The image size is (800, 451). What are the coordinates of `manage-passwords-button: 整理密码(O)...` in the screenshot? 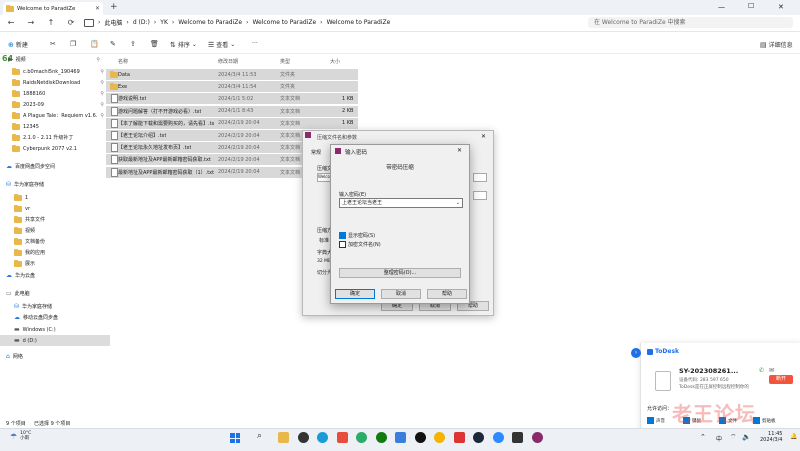 It's located at (400, 273).